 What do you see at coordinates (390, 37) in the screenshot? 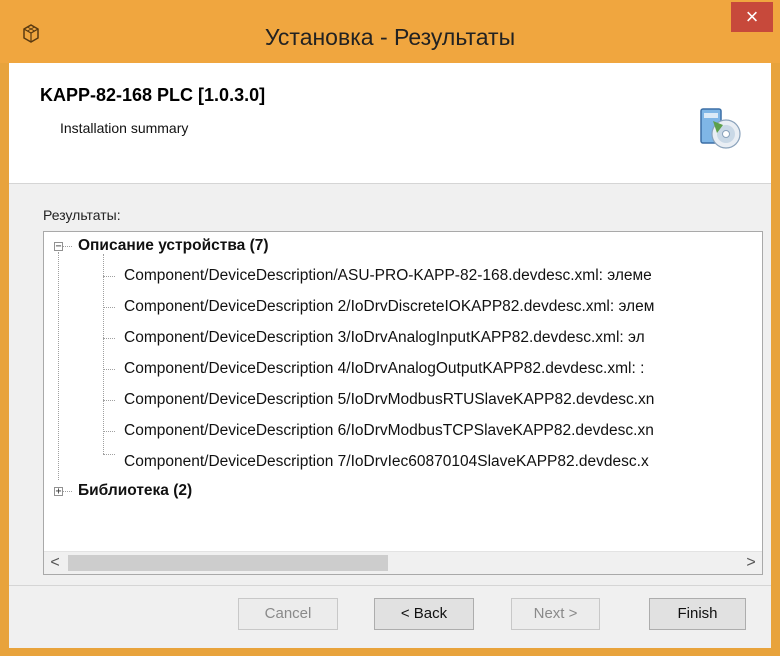
I see `window-title: Установка - Результаты` at bounding box center [390, 37].